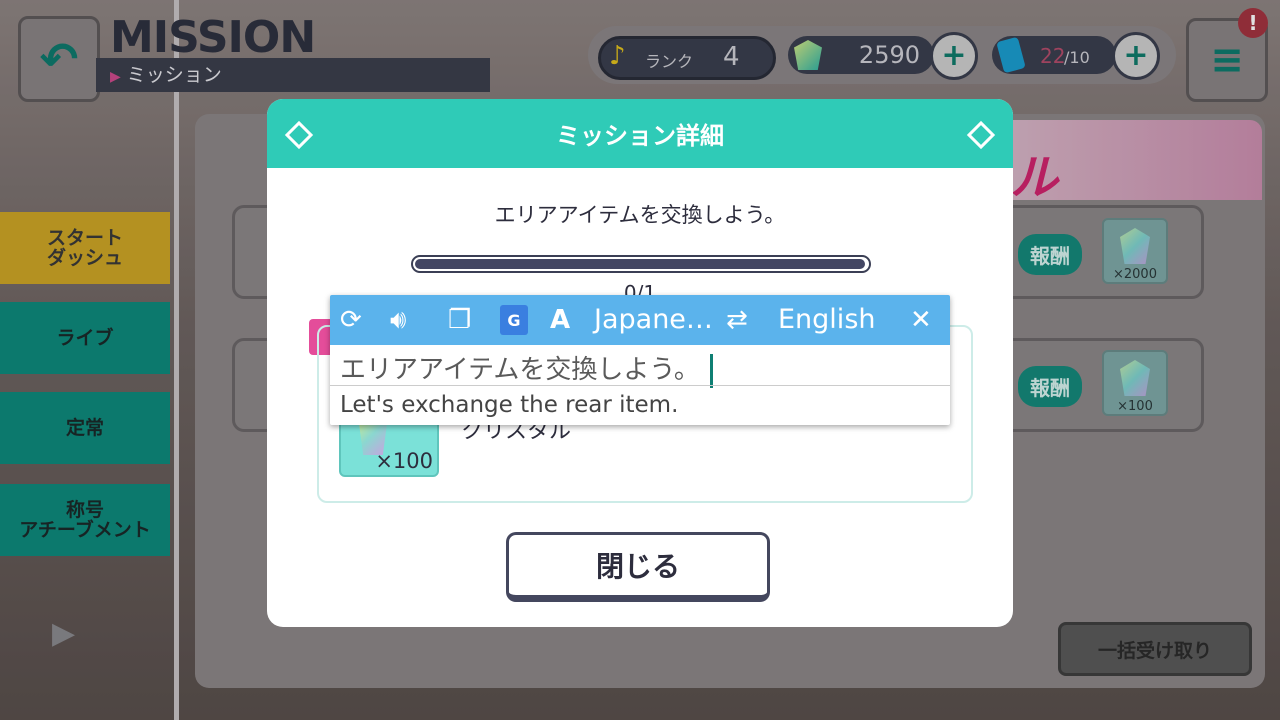  I want to click on google-translate-icon: G, so click(514, 320).